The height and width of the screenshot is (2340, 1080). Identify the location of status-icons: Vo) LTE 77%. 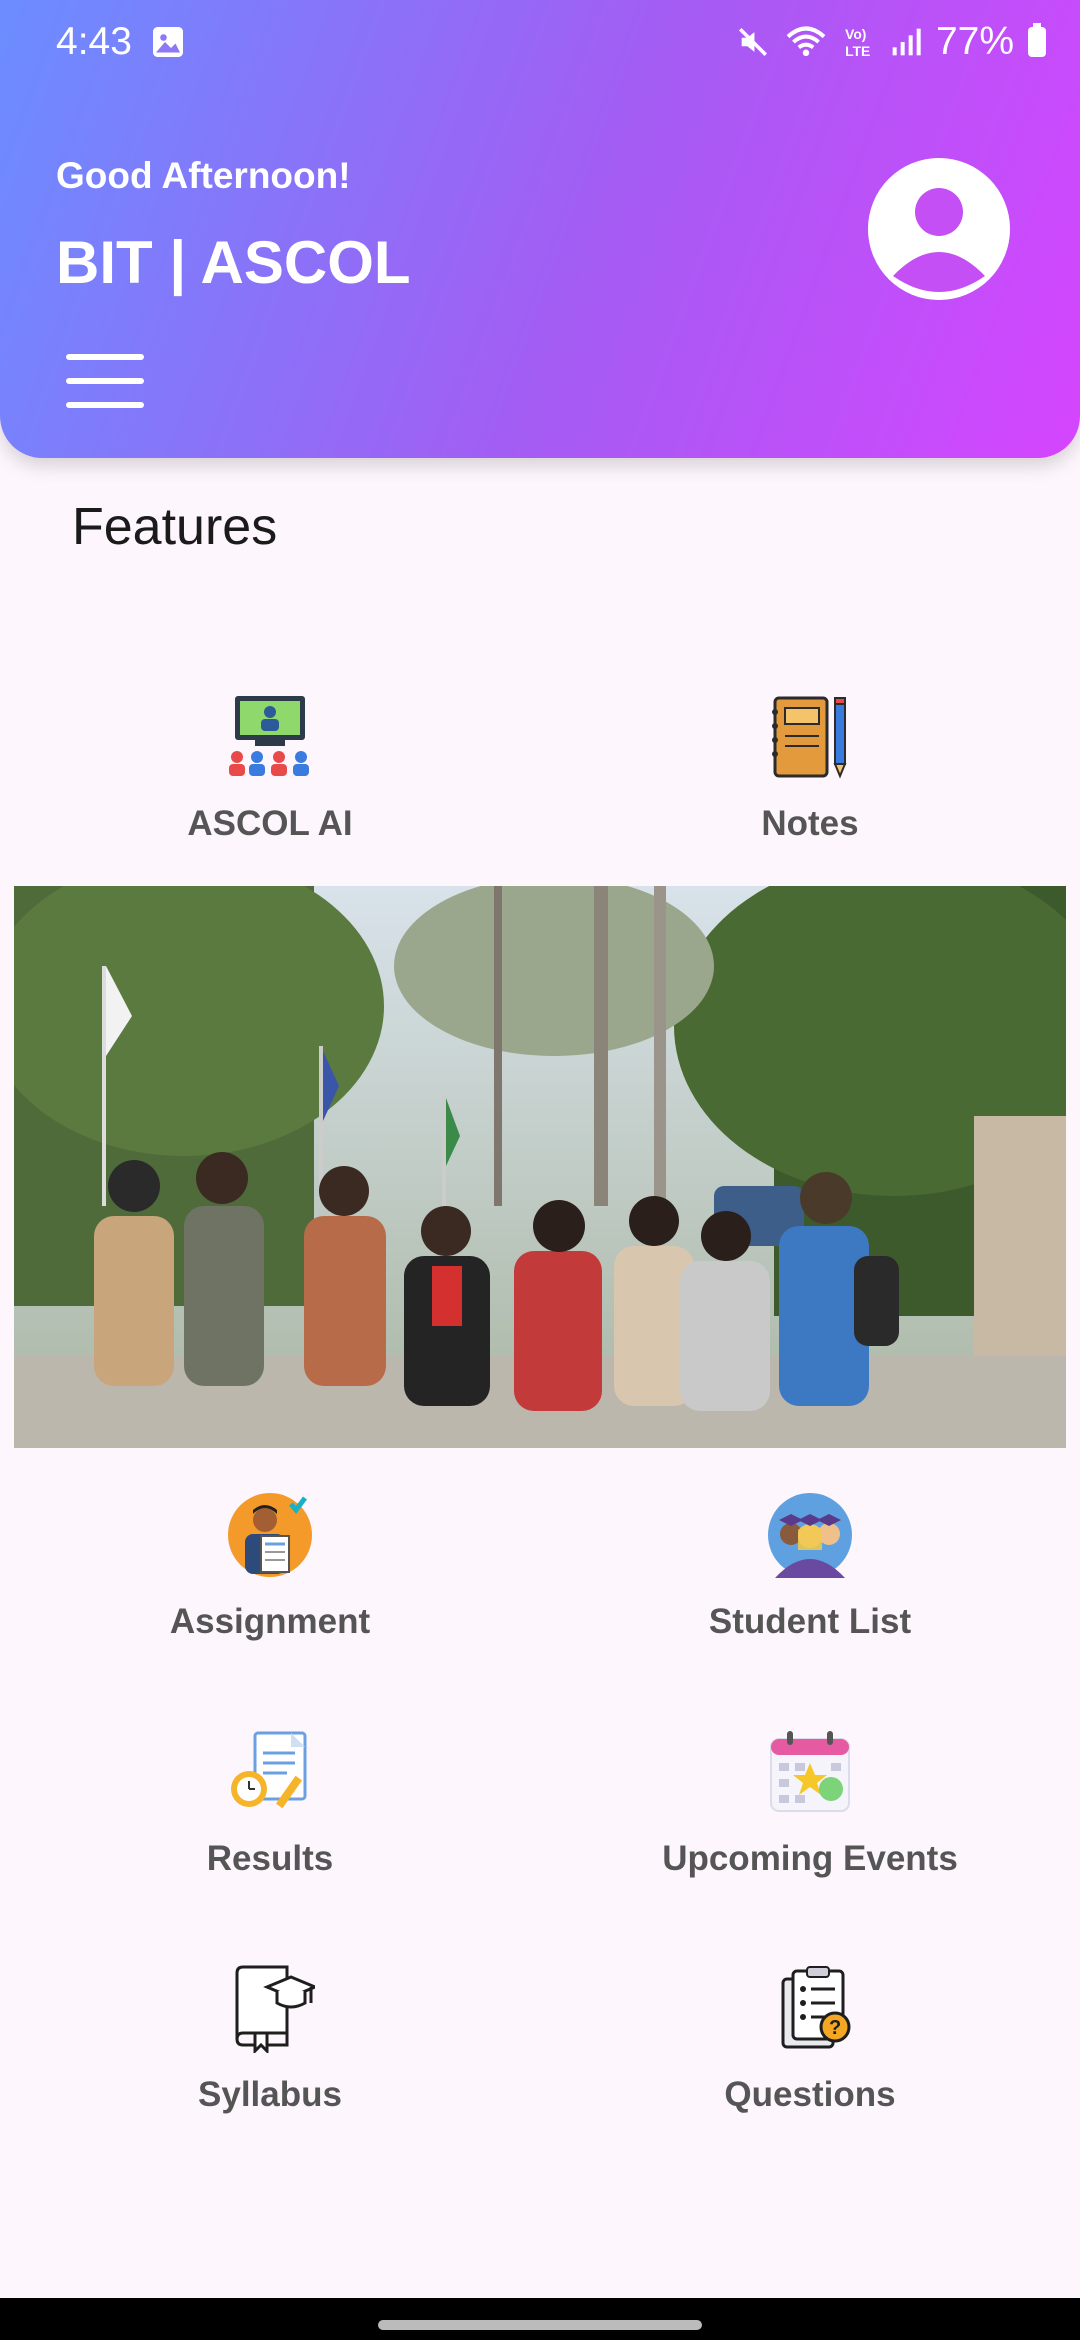
(891, 42).